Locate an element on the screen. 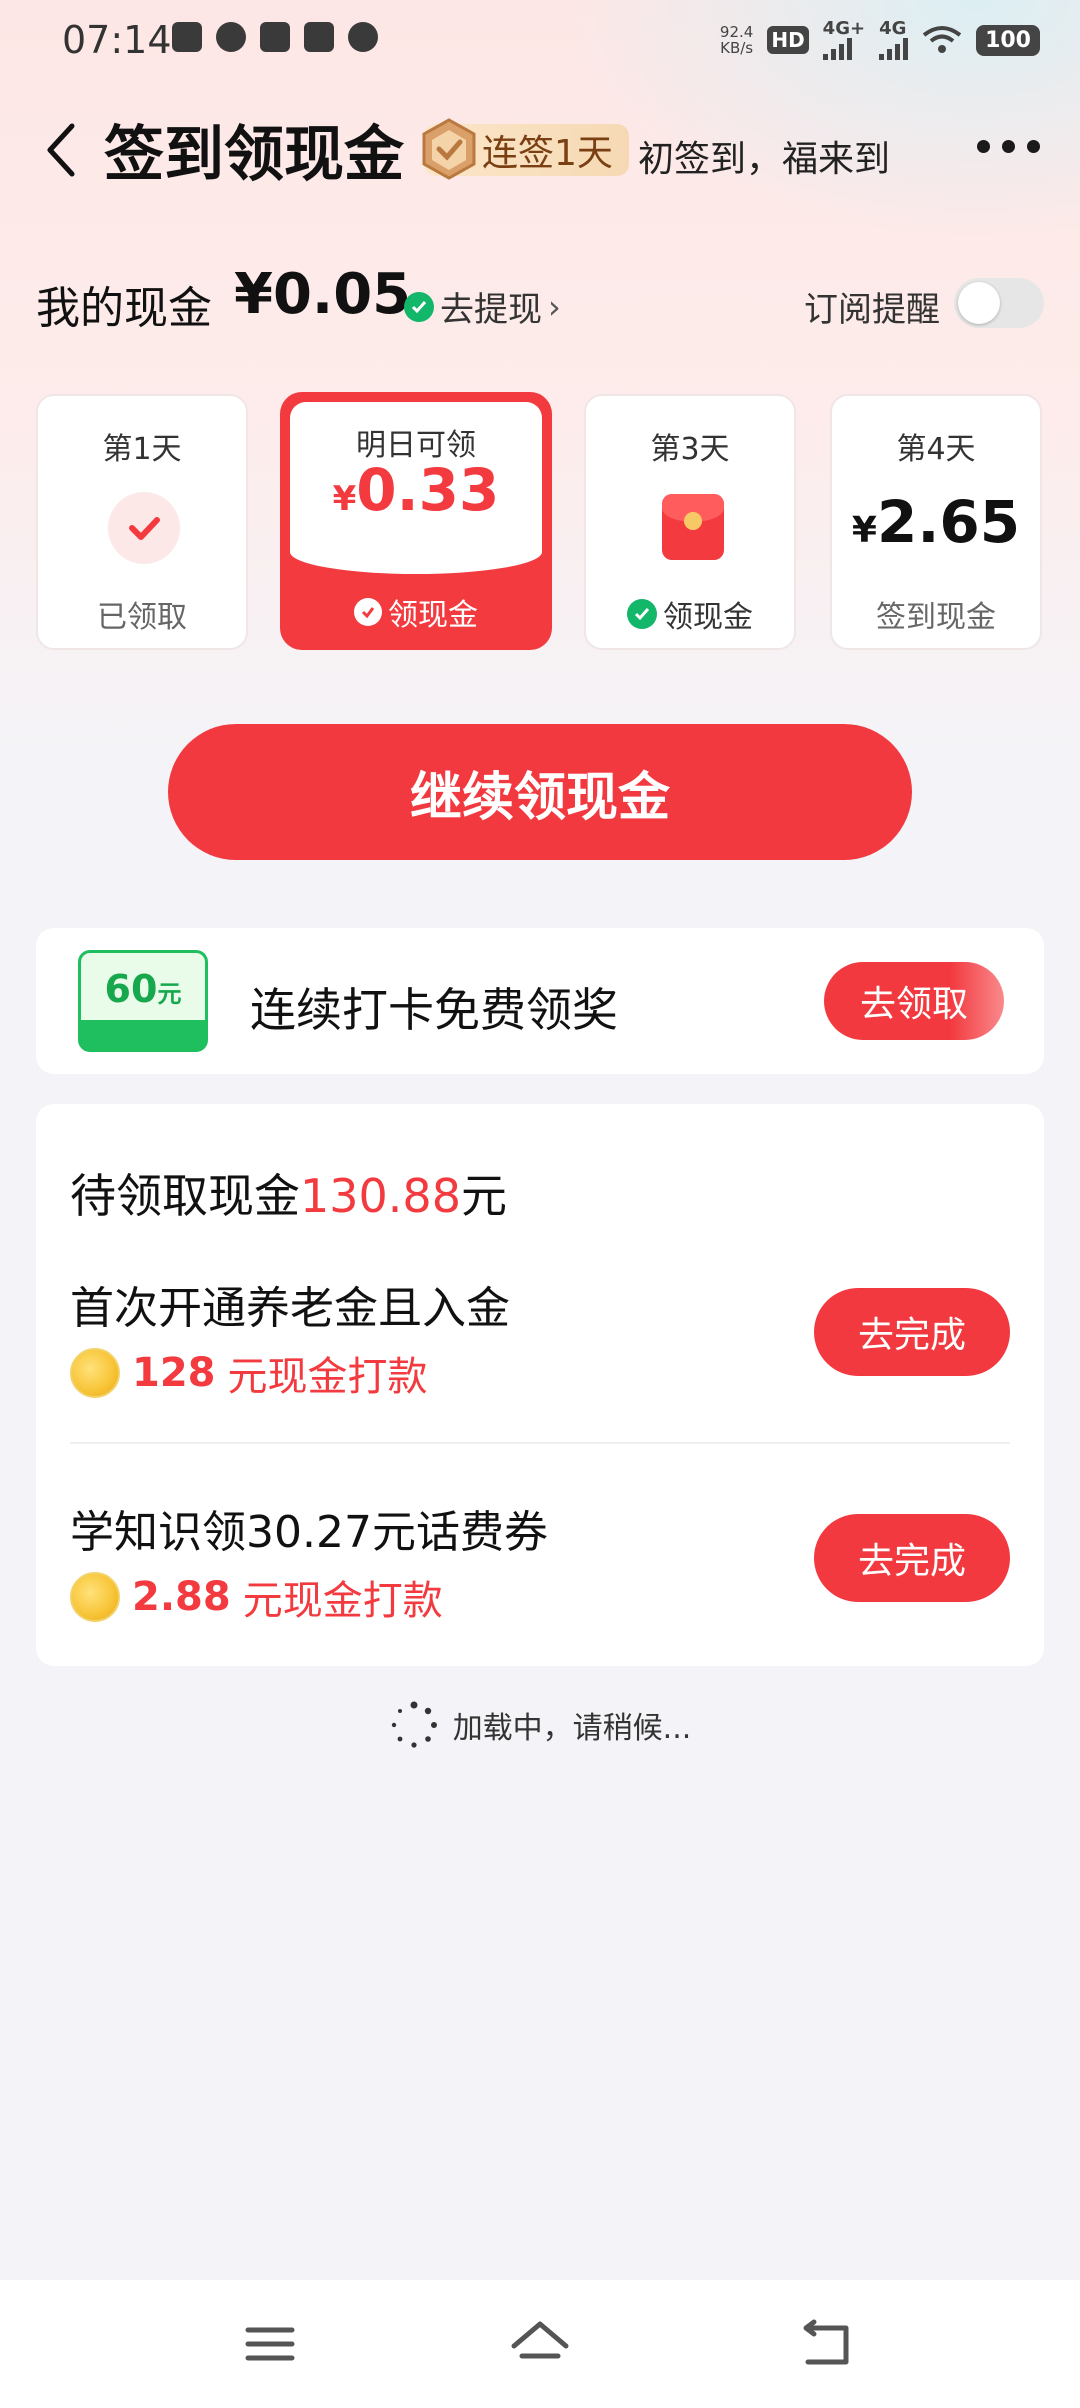 This screenshot has width=1080, height=2408. day-card-3: 第3天 领现金 is located at coordinates (690, 522).